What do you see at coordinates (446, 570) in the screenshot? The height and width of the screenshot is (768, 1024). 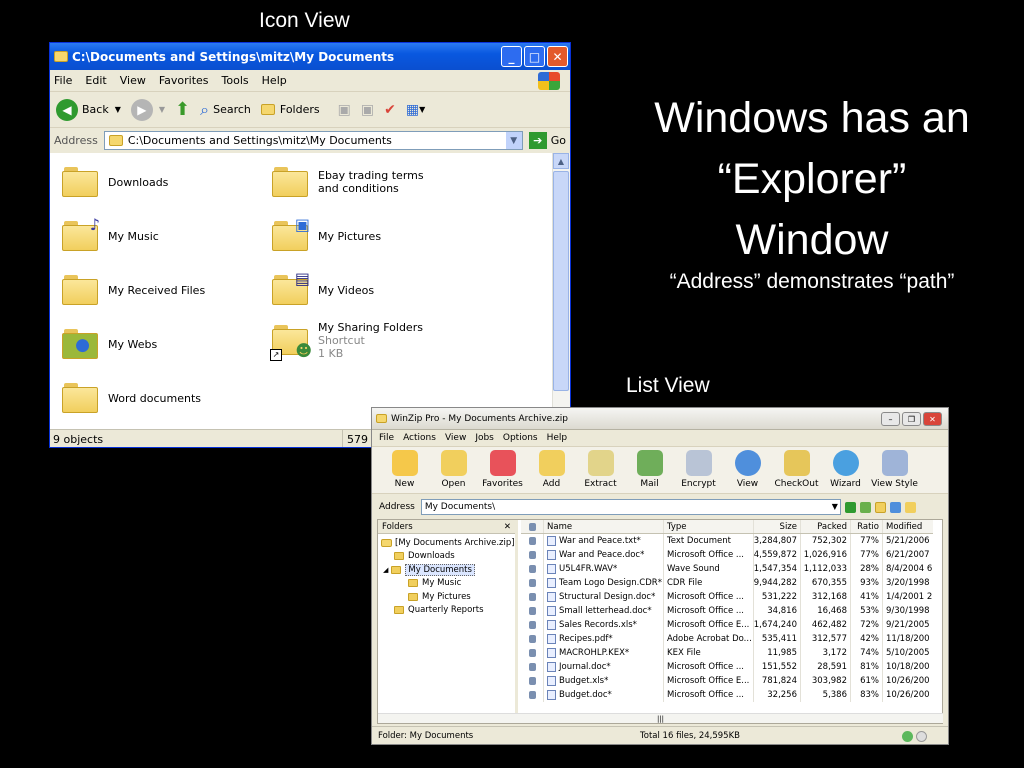 I see `tree-node-my-documents: ◢ My Documents` at bounding box center [446, 570].